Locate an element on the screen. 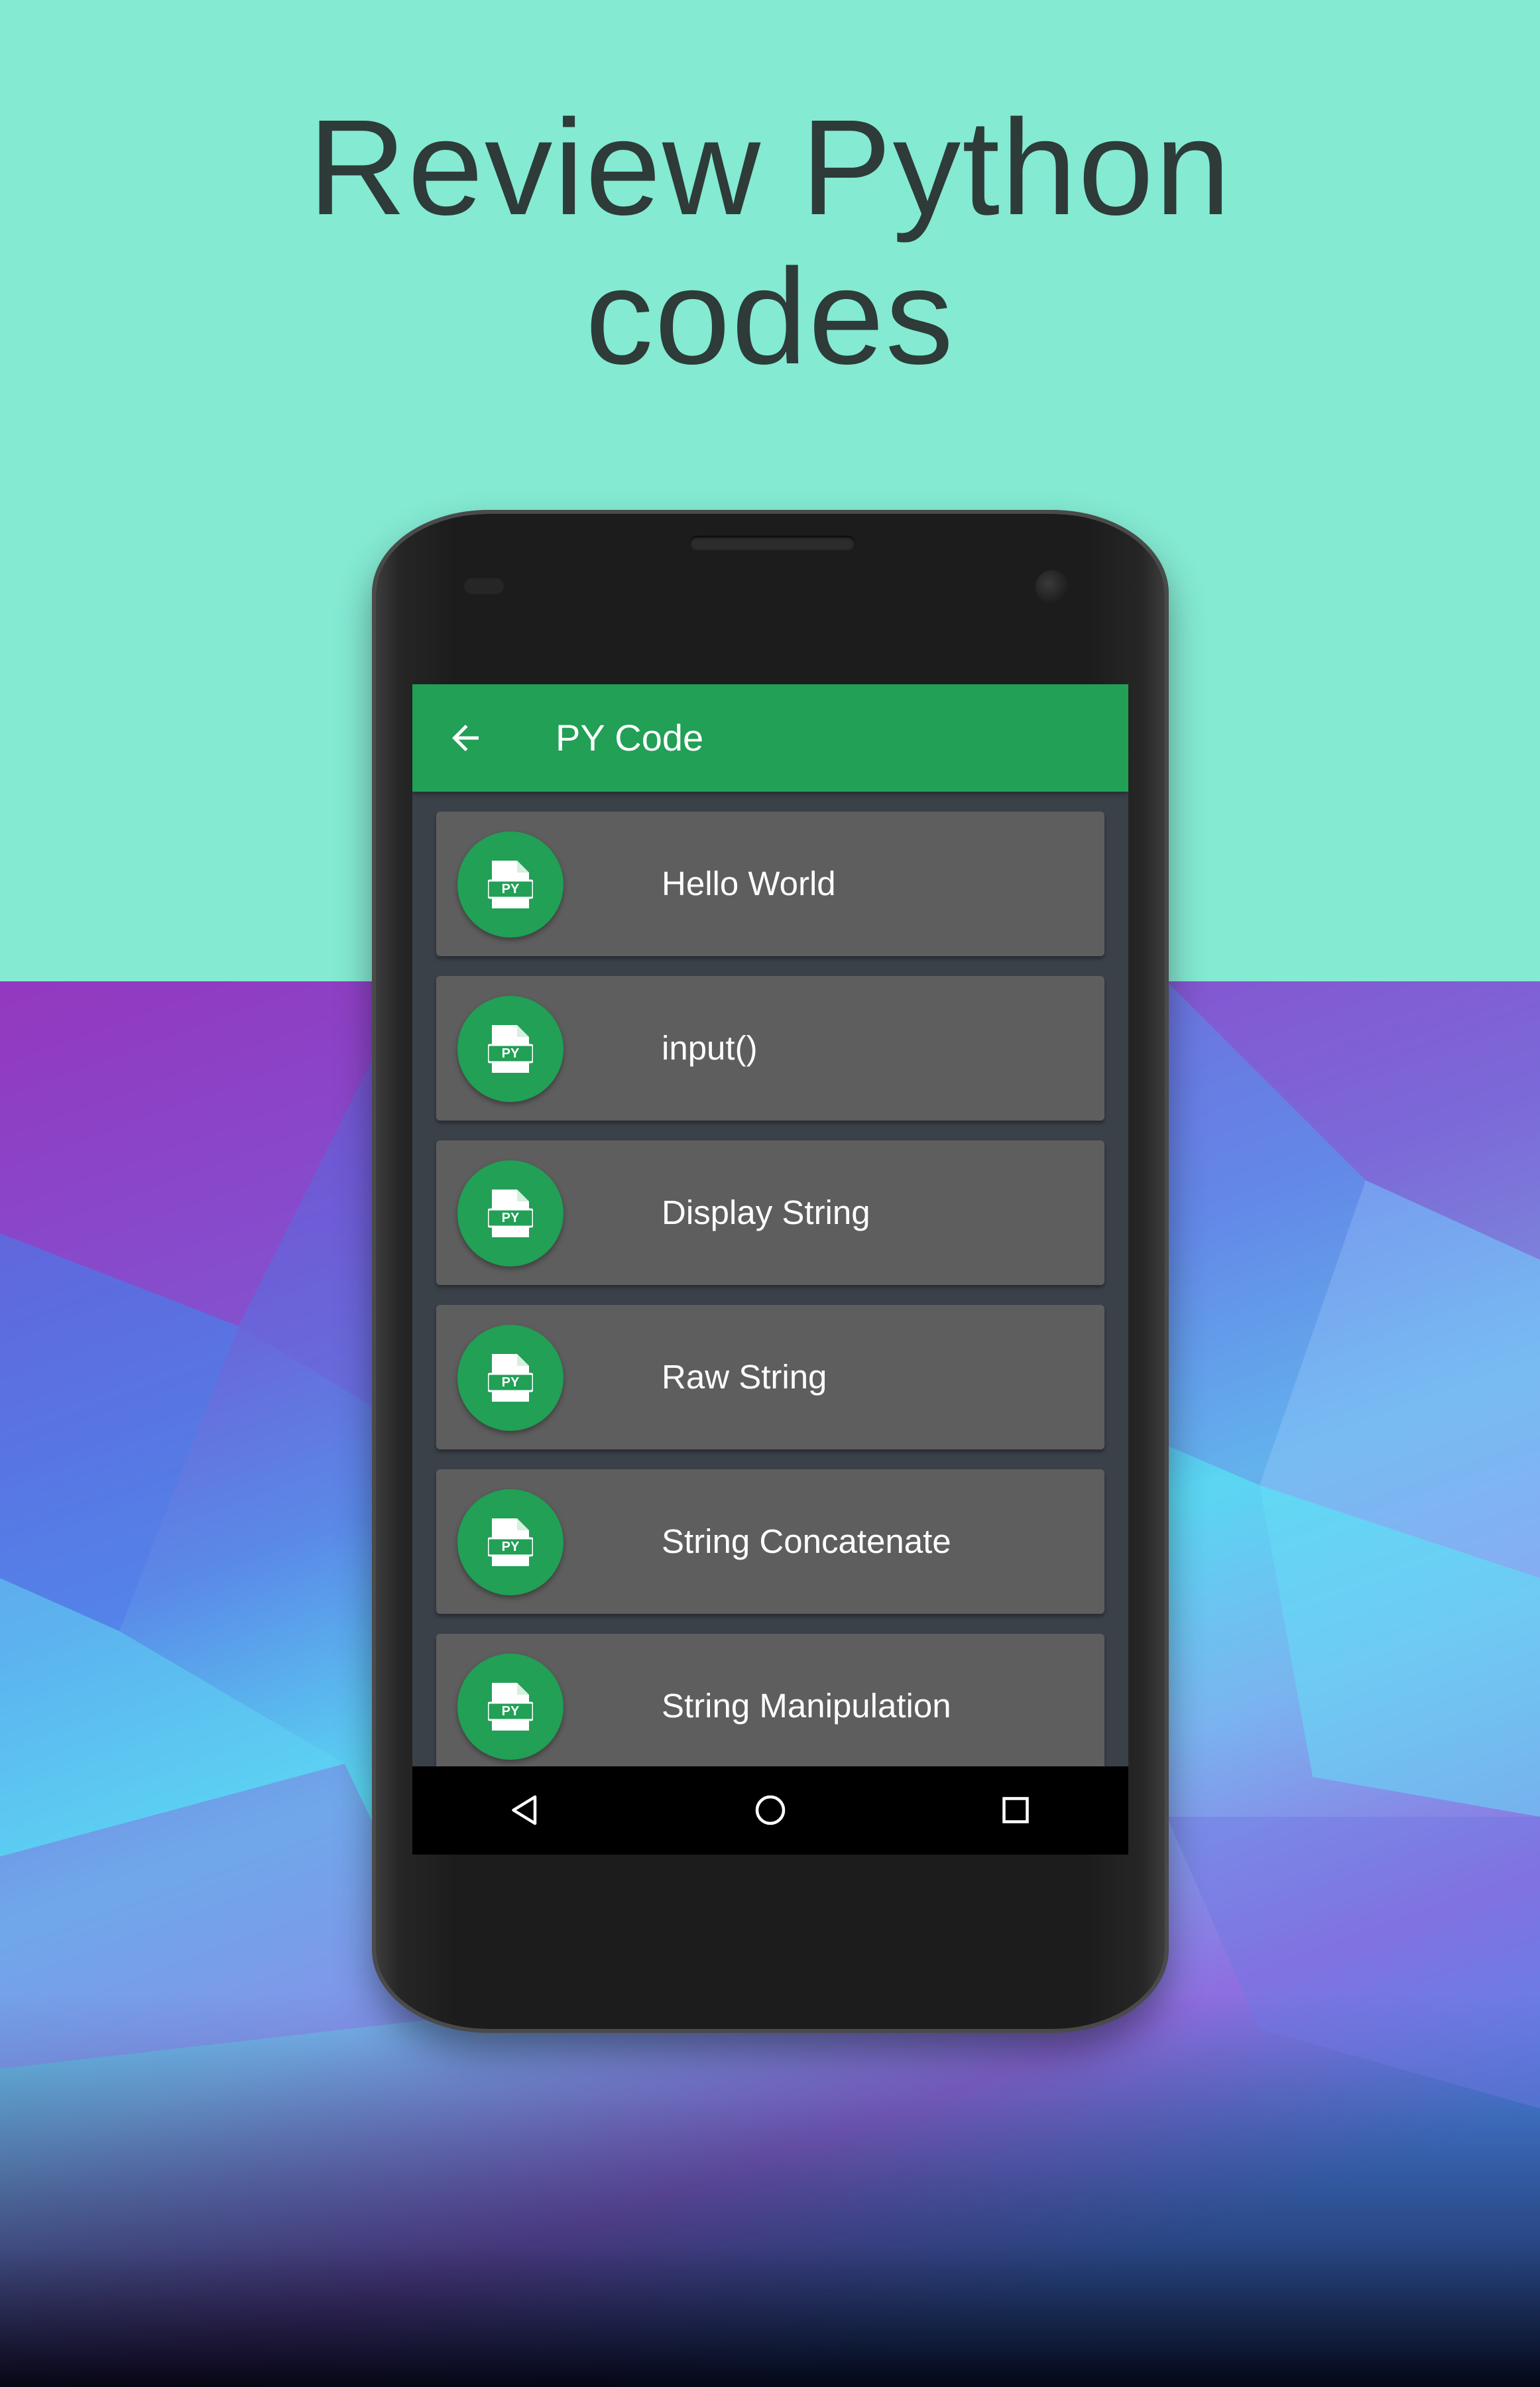 The image size is (1540, 2387). list-item: PY Hello World is located at coordinates (770, 884).